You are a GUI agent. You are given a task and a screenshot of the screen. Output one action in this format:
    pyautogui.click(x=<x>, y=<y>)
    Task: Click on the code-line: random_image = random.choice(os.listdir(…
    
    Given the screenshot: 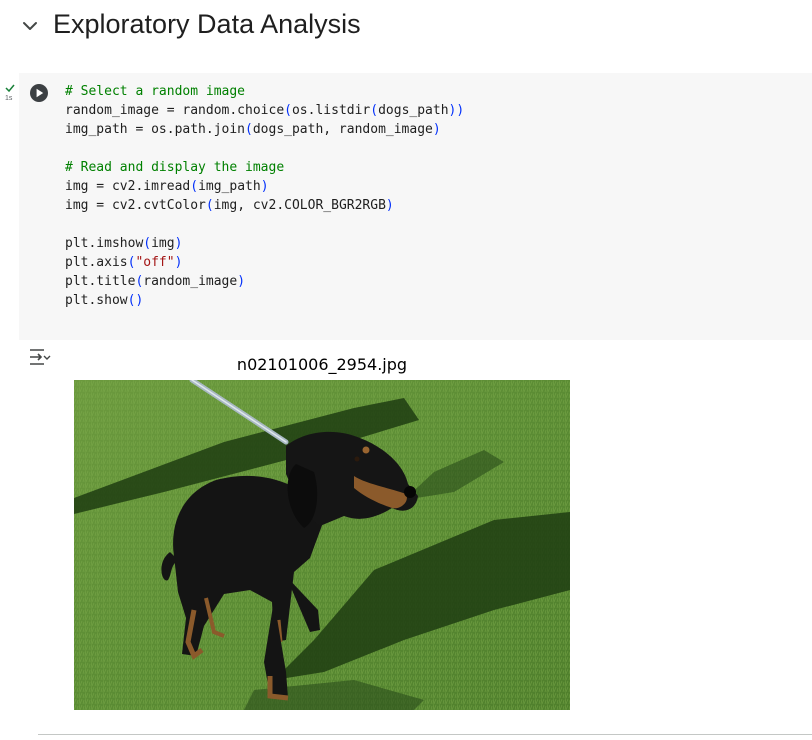 What is the action you would take?
    pyautogui.click(x=264, y=110)
    